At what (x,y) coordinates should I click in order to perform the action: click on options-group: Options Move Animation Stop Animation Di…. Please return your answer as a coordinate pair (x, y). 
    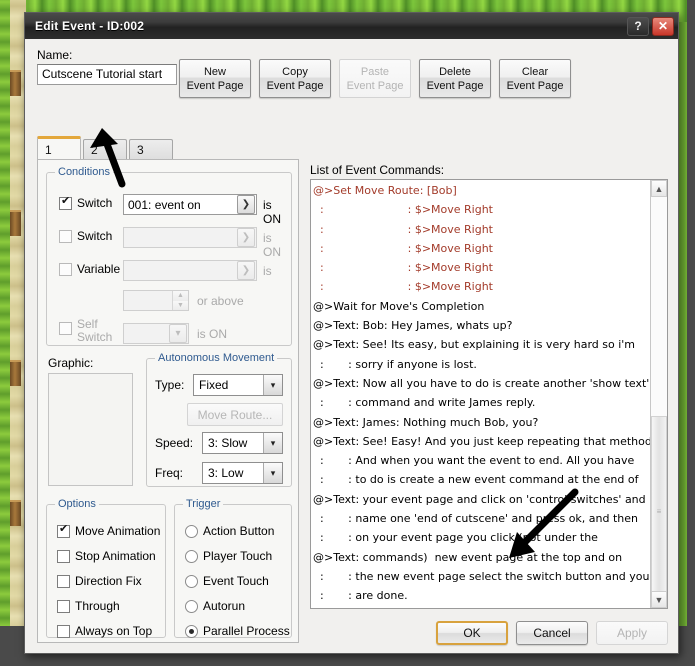
    Looking at the image, I should click on (106, 568).